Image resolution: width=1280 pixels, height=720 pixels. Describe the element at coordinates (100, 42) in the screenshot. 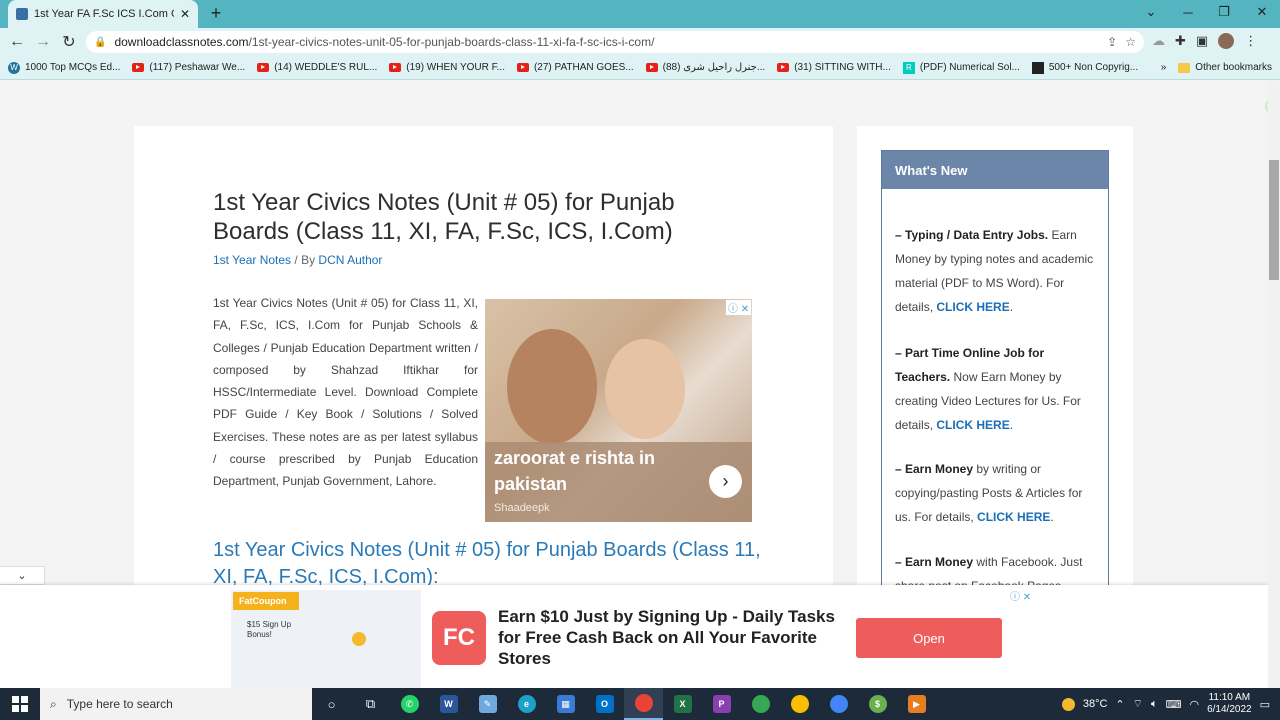

I see `lock-icon: 🔒` at that location.